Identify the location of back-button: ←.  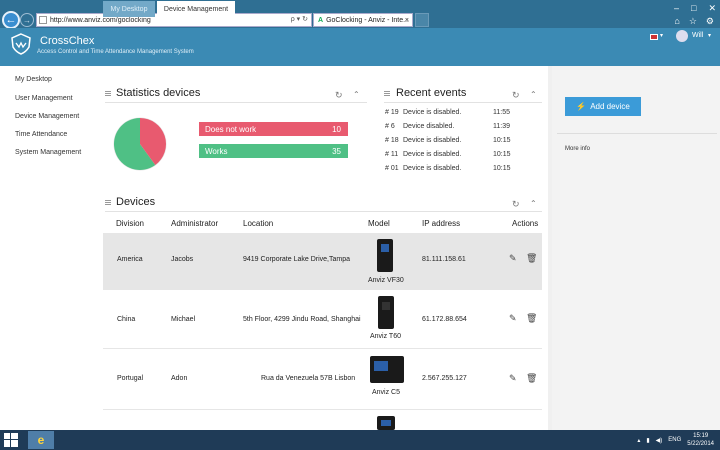
(11, 20).